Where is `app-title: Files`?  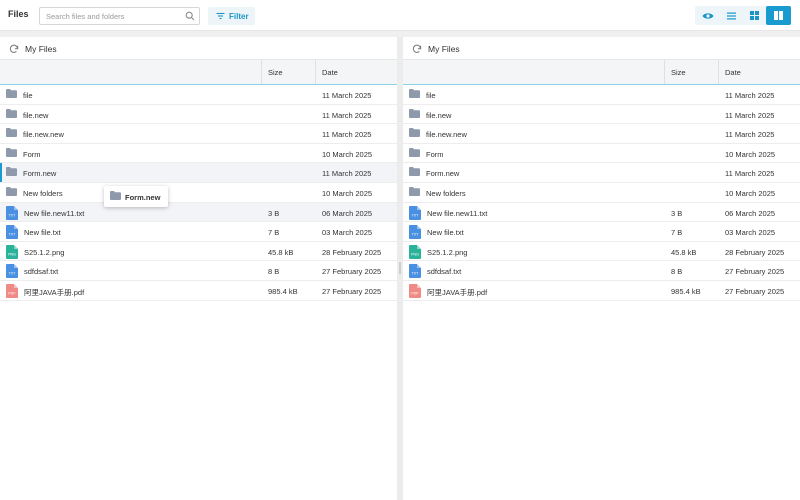 app-title: Files is located at coordinates (18, 14).